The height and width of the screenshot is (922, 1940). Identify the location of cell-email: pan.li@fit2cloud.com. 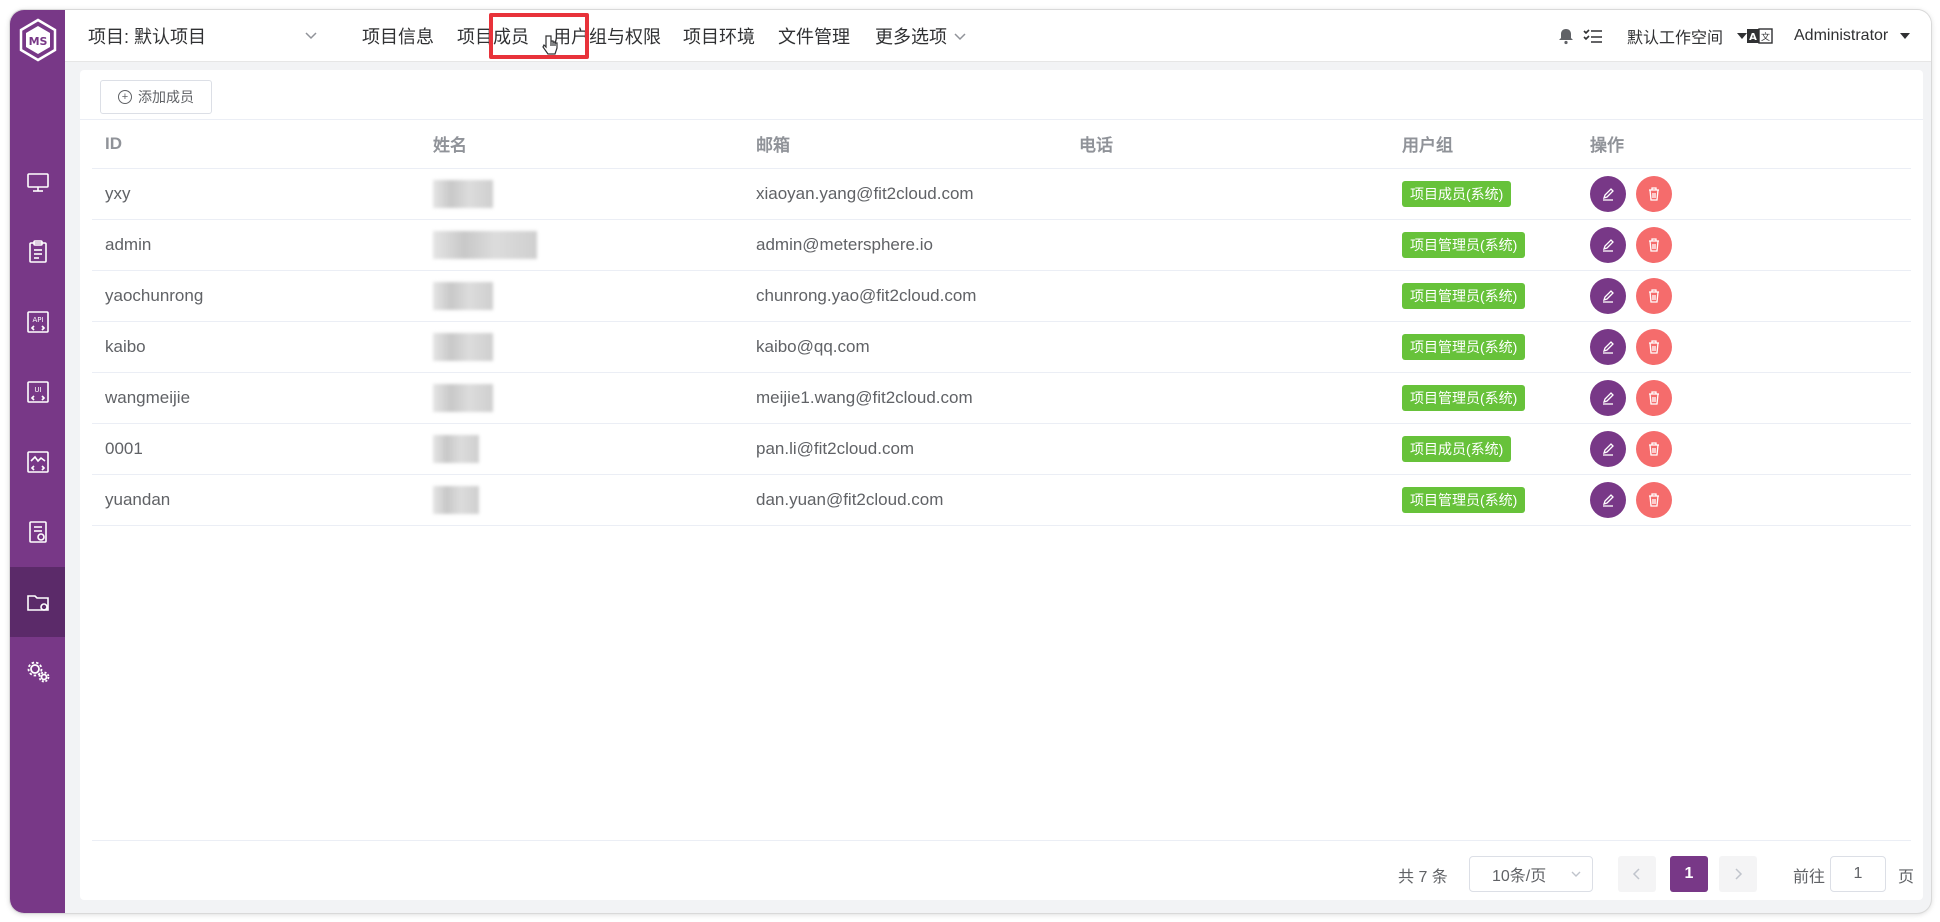
(904, 449).